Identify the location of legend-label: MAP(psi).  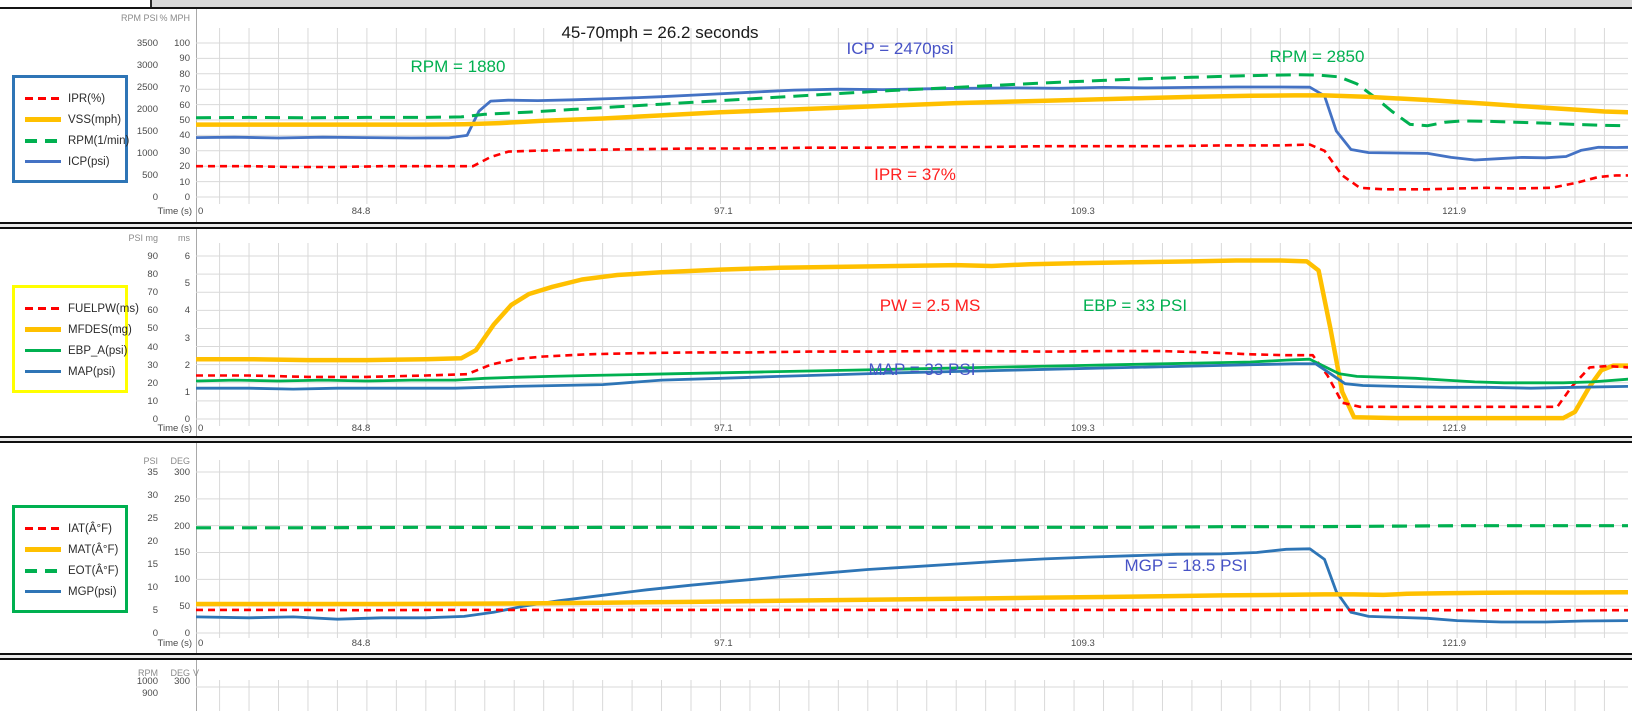
(92, 371).